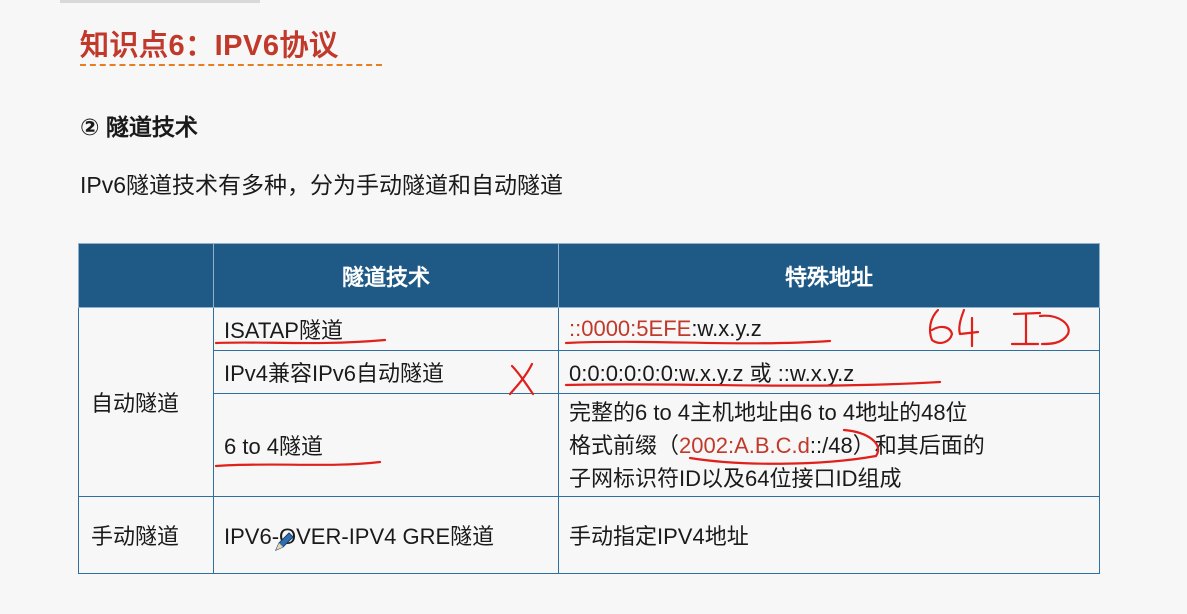 Image resolution: width=1187 pixels, height=614 pixels. I want to click on underline-compat-addr, so click(753, 383).